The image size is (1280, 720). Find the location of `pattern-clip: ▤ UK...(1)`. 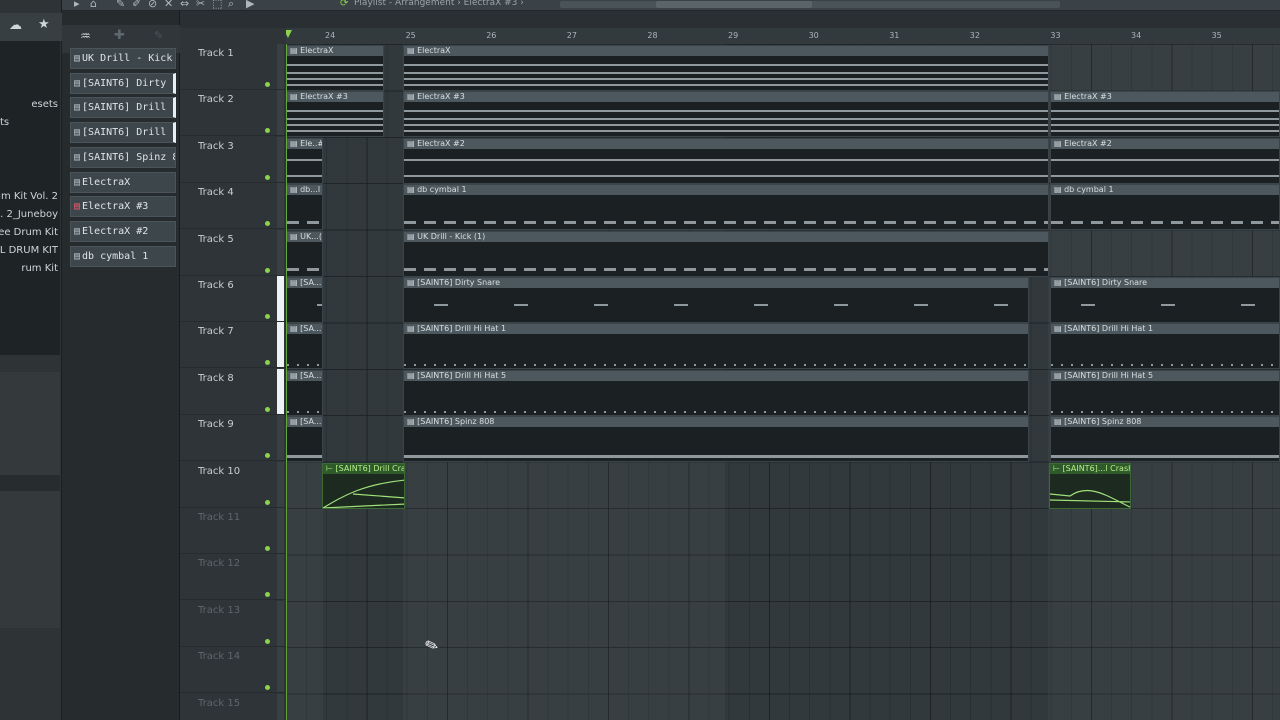

pattern-clip: ▤ UK...(1) is located at coordinates (304, 253).